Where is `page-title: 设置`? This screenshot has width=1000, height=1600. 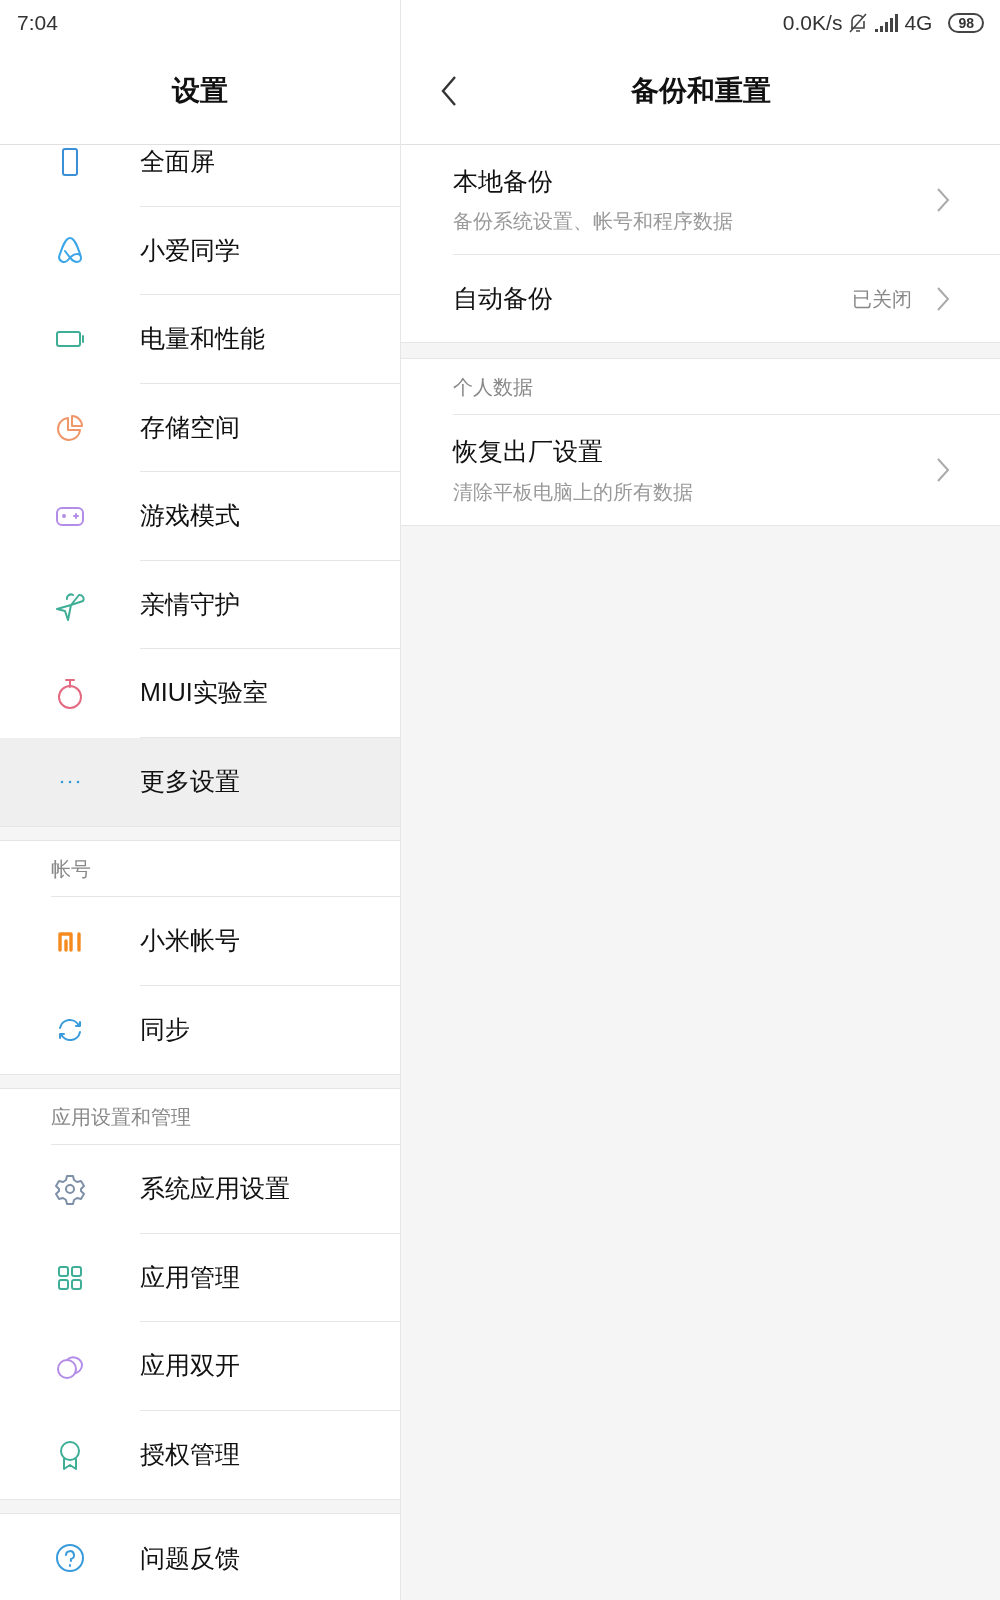 page-title: 设置 is located at coordinates (200, 90).